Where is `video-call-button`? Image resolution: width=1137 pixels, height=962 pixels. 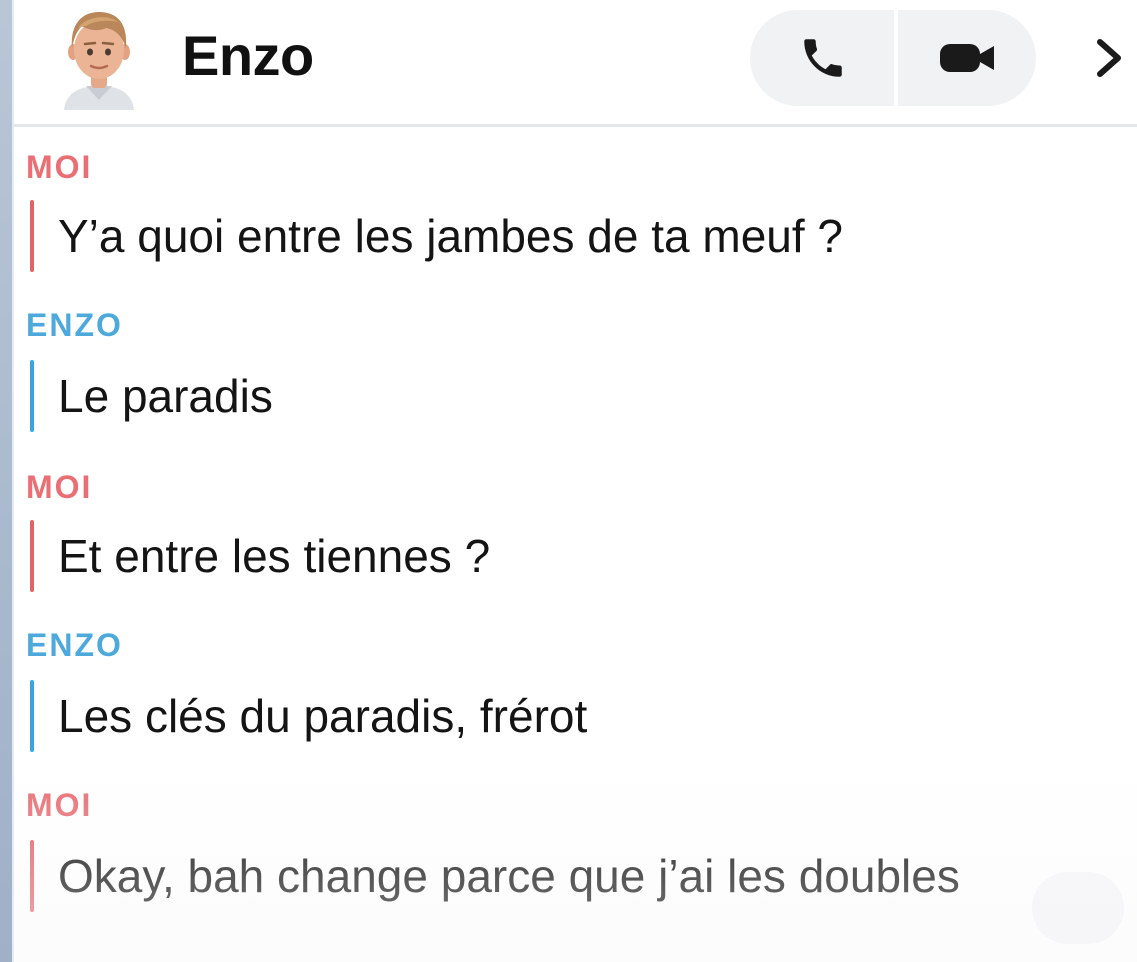
video-call-button is located at coordinates (968, 58).